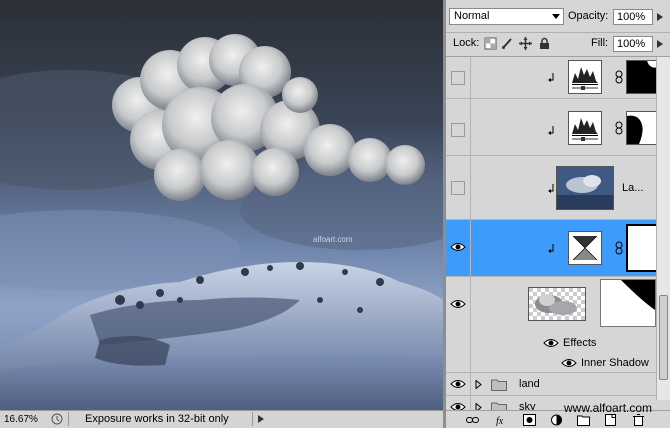 The width and height of the screenshot is (670, 428). I want to click on inner-shadow-eye-icon, so click(569, 363).